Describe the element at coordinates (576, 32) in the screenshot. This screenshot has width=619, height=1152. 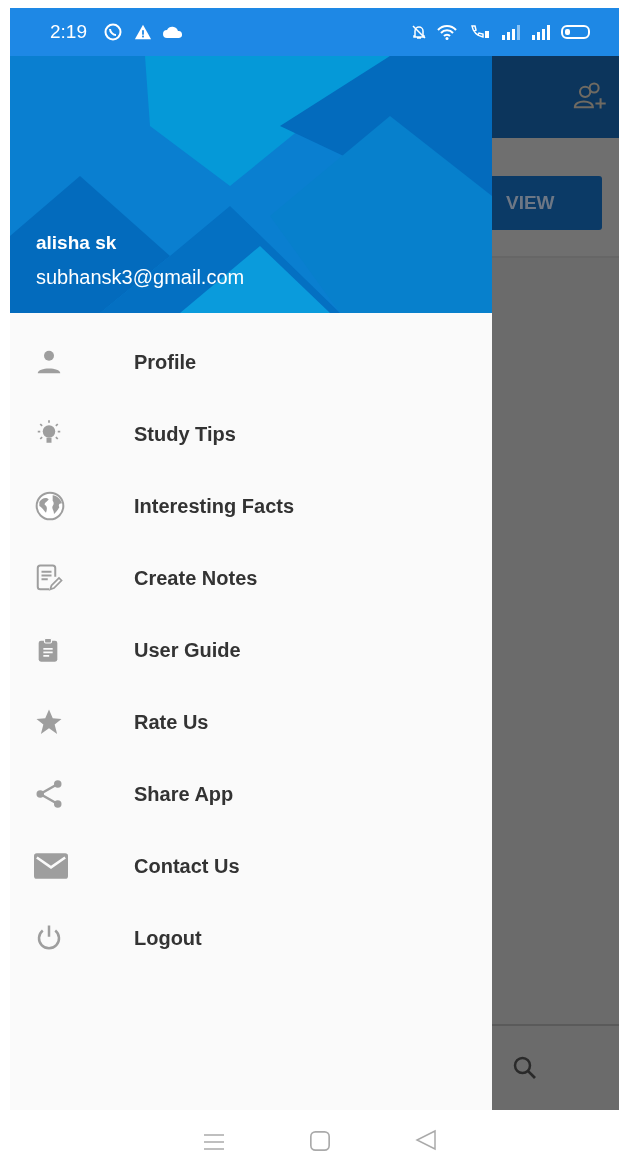
I see `battery-icon` at that location.